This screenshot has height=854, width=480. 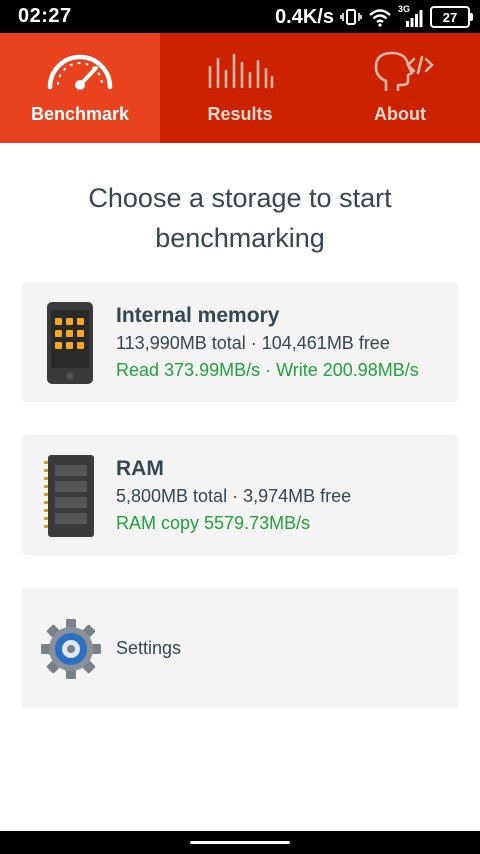 What do you see at coordinates (304, 16) in the screenshot?
I see `net-speed: 0.4K/s` at bounding box center [304, 16].